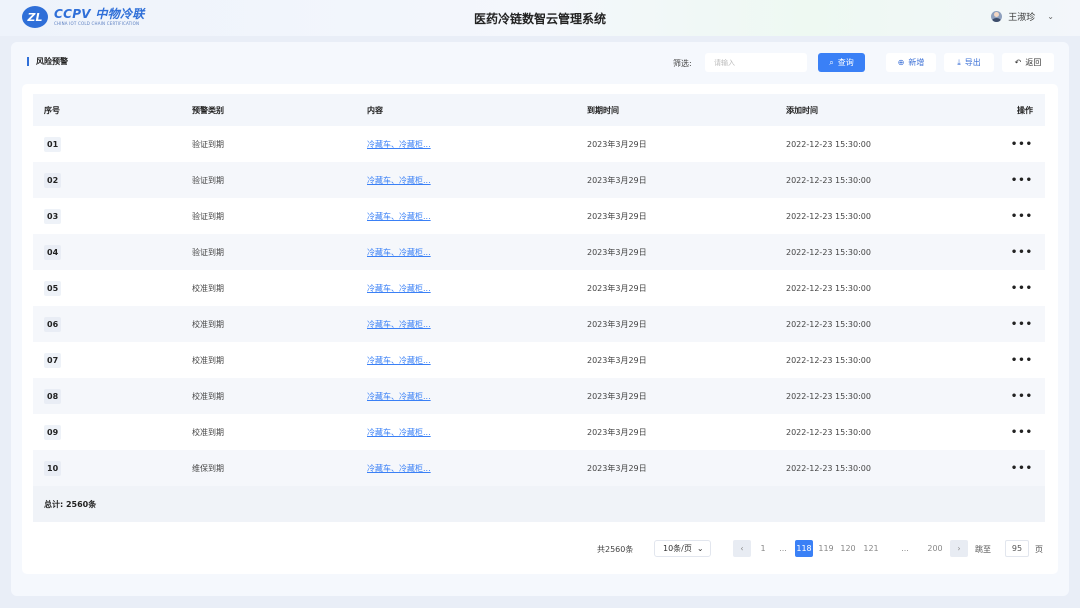 This screenshot has height=608, width=1080. What do you see at coordinates (845, 62) in the screenshot?
I see `query-label: 查询` at bounding box center [845, 62].